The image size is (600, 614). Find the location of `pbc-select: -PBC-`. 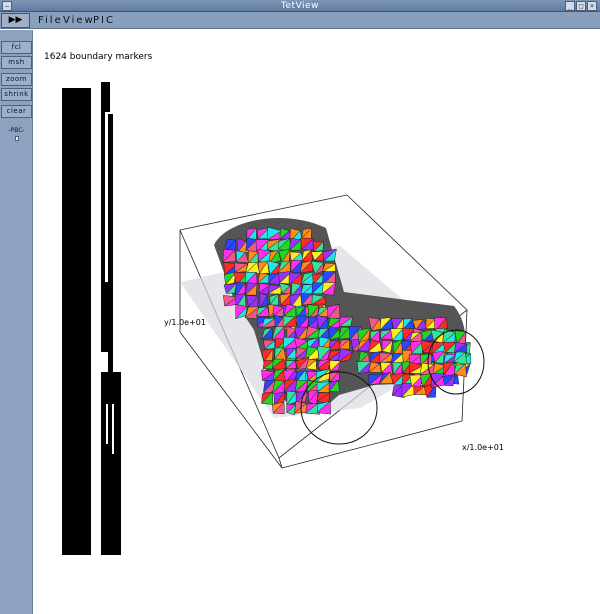

pbc-select: -PBC- is located at coordinates (16, 134).